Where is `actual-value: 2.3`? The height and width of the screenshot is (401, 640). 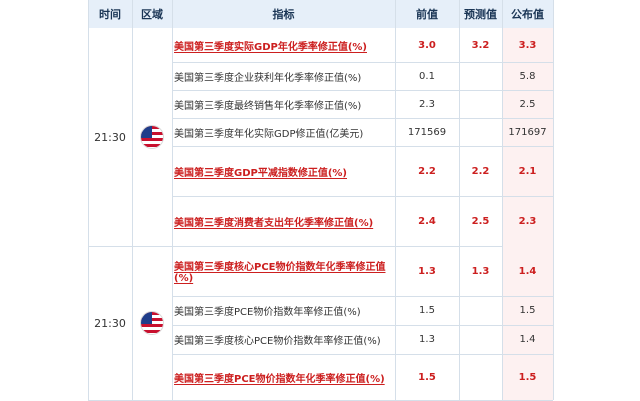
actual-value: 2.3 is located at coordinates (527, 221).